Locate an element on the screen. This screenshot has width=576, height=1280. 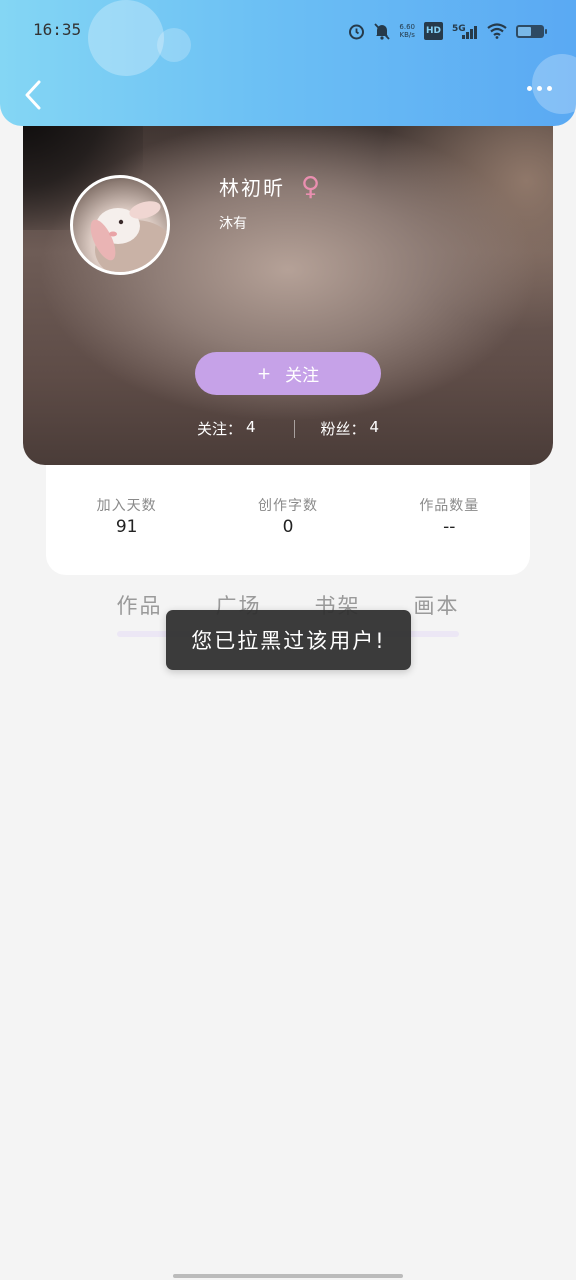
wifi-icon is located at coordinates (497, 31).